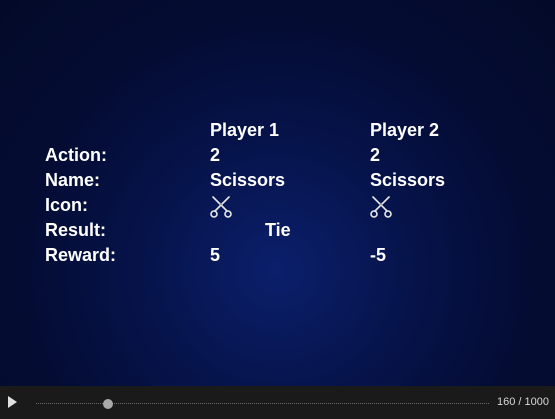 The width and height of the screenshot is (555, 419). I want to click on player1-name: Scissors, so click(248, 180).